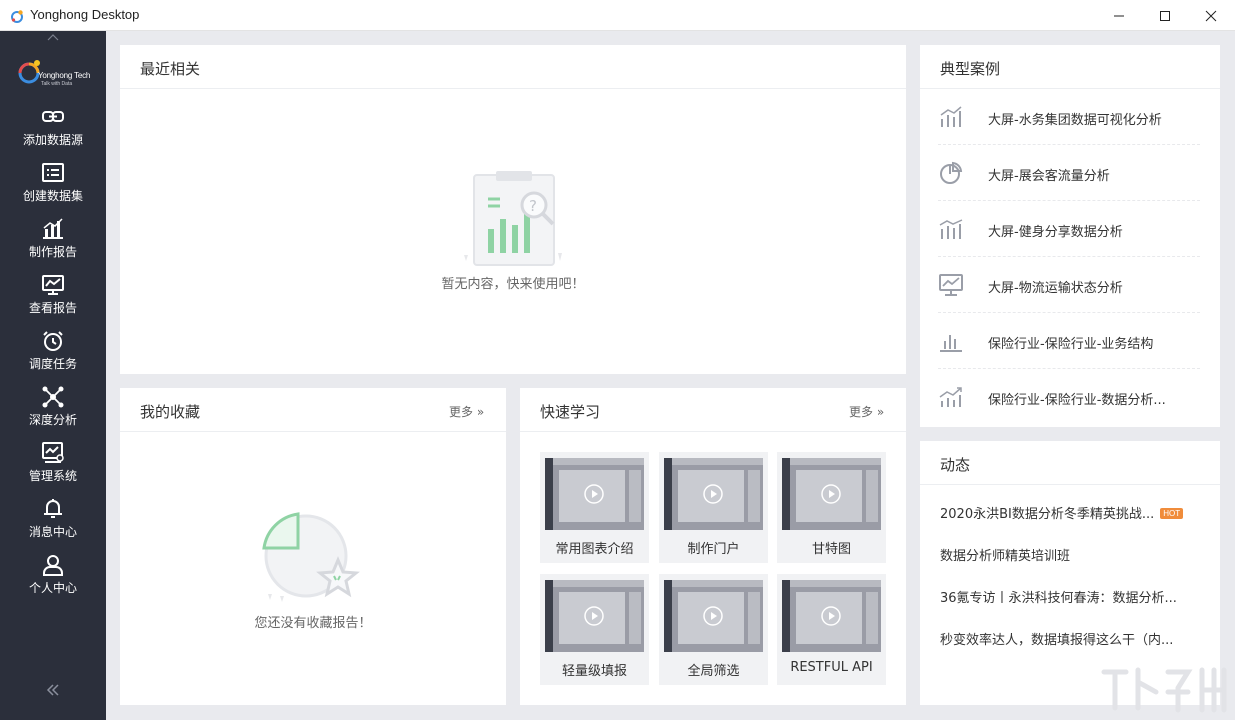 The width and height of the screenshot is (1235, 720). I want to click on news-item: 数据分析师精英培训班, so click(1071, 554).